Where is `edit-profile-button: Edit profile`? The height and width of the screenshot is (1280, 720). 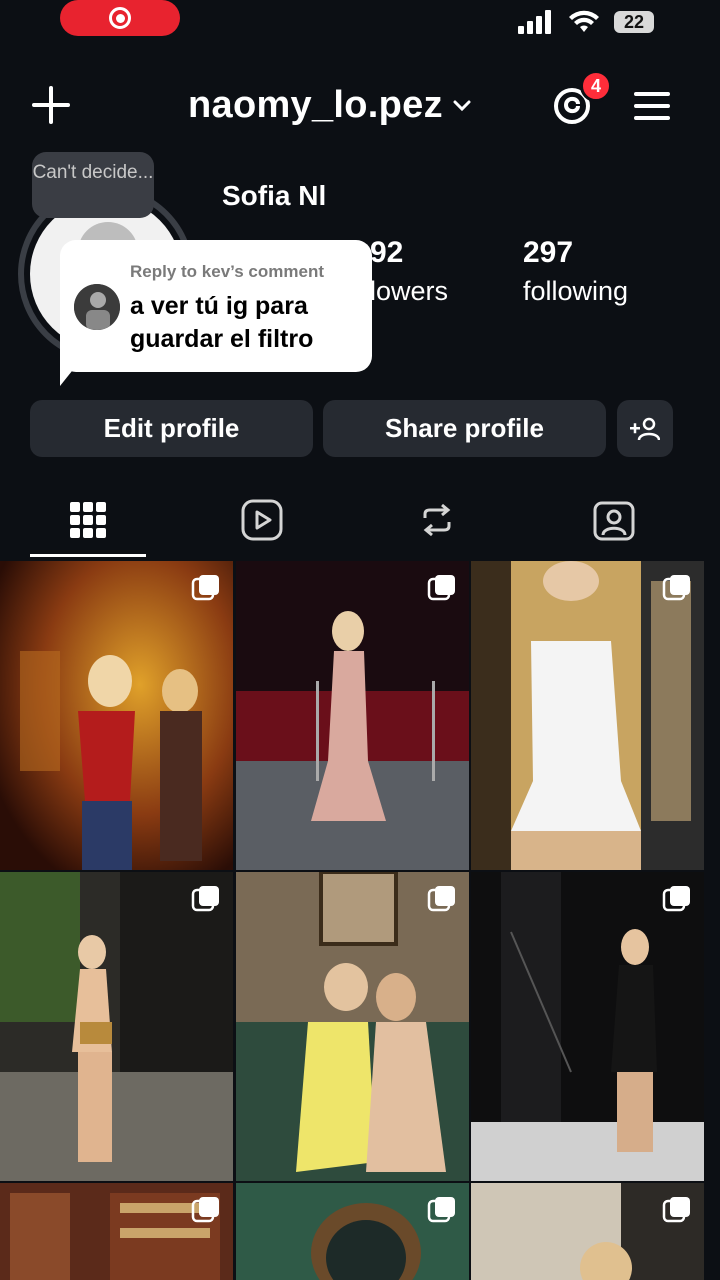 edit-profile-button: Edit profile is located at coordinates (171, 428).